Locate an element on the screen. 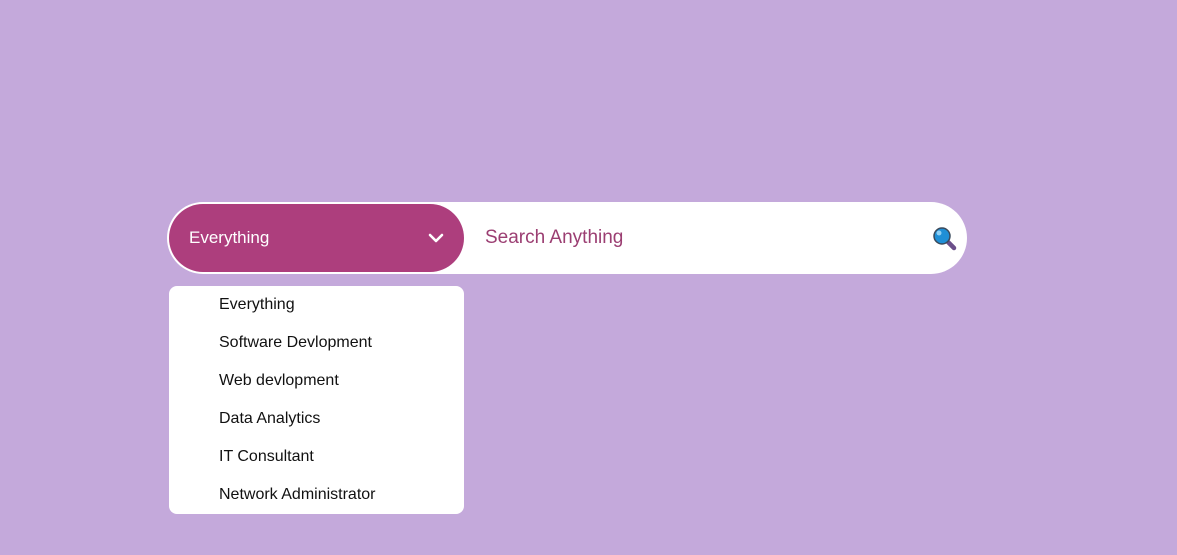 Image resolution: width=1177 pixels, height=555 pixels. search-icon is located at coordinates (945, 239).